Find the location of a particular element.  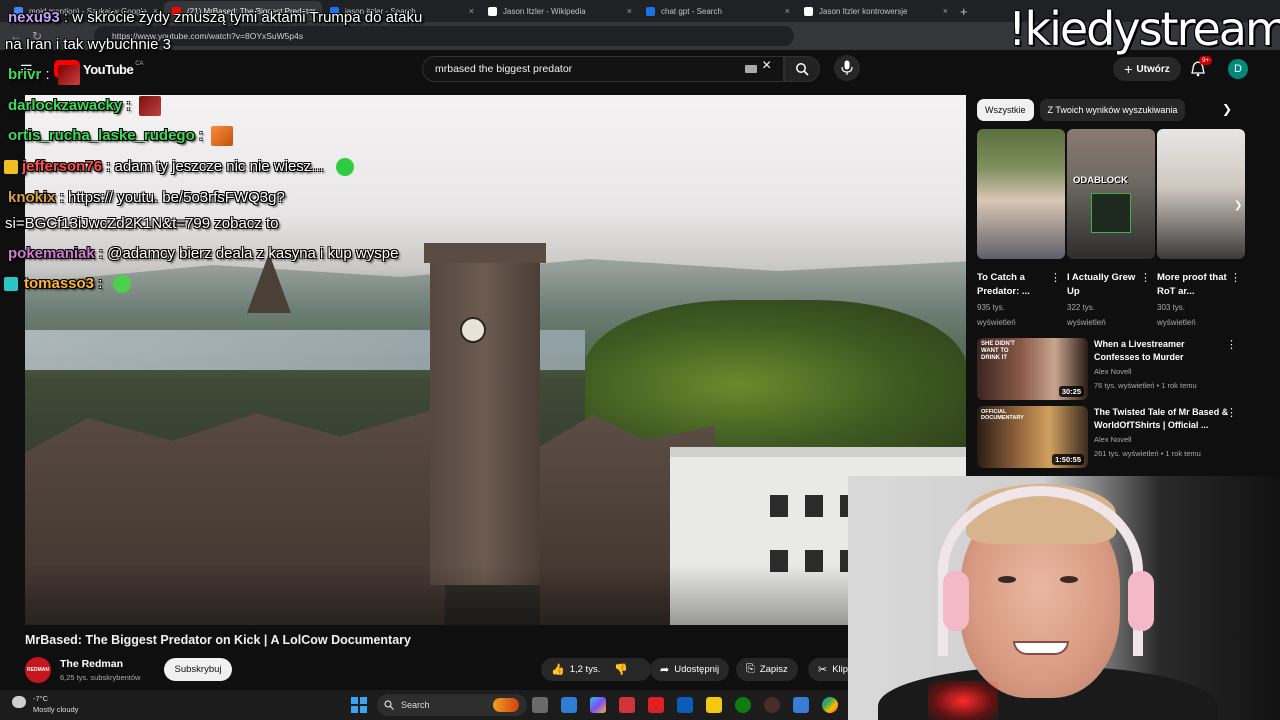

browser-tab: chat gpt - Search × is located at coordinates (717, 11).